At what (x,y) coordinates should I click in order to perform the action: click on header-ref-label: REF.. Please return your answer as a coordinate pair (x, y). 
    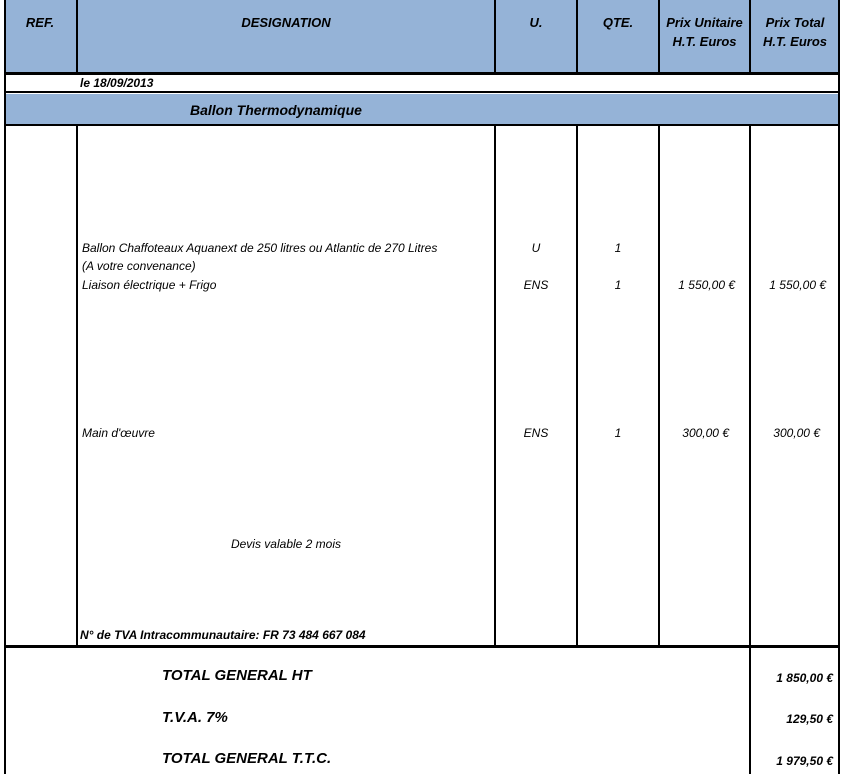
    Looking at the image, I should click on (40, 22).